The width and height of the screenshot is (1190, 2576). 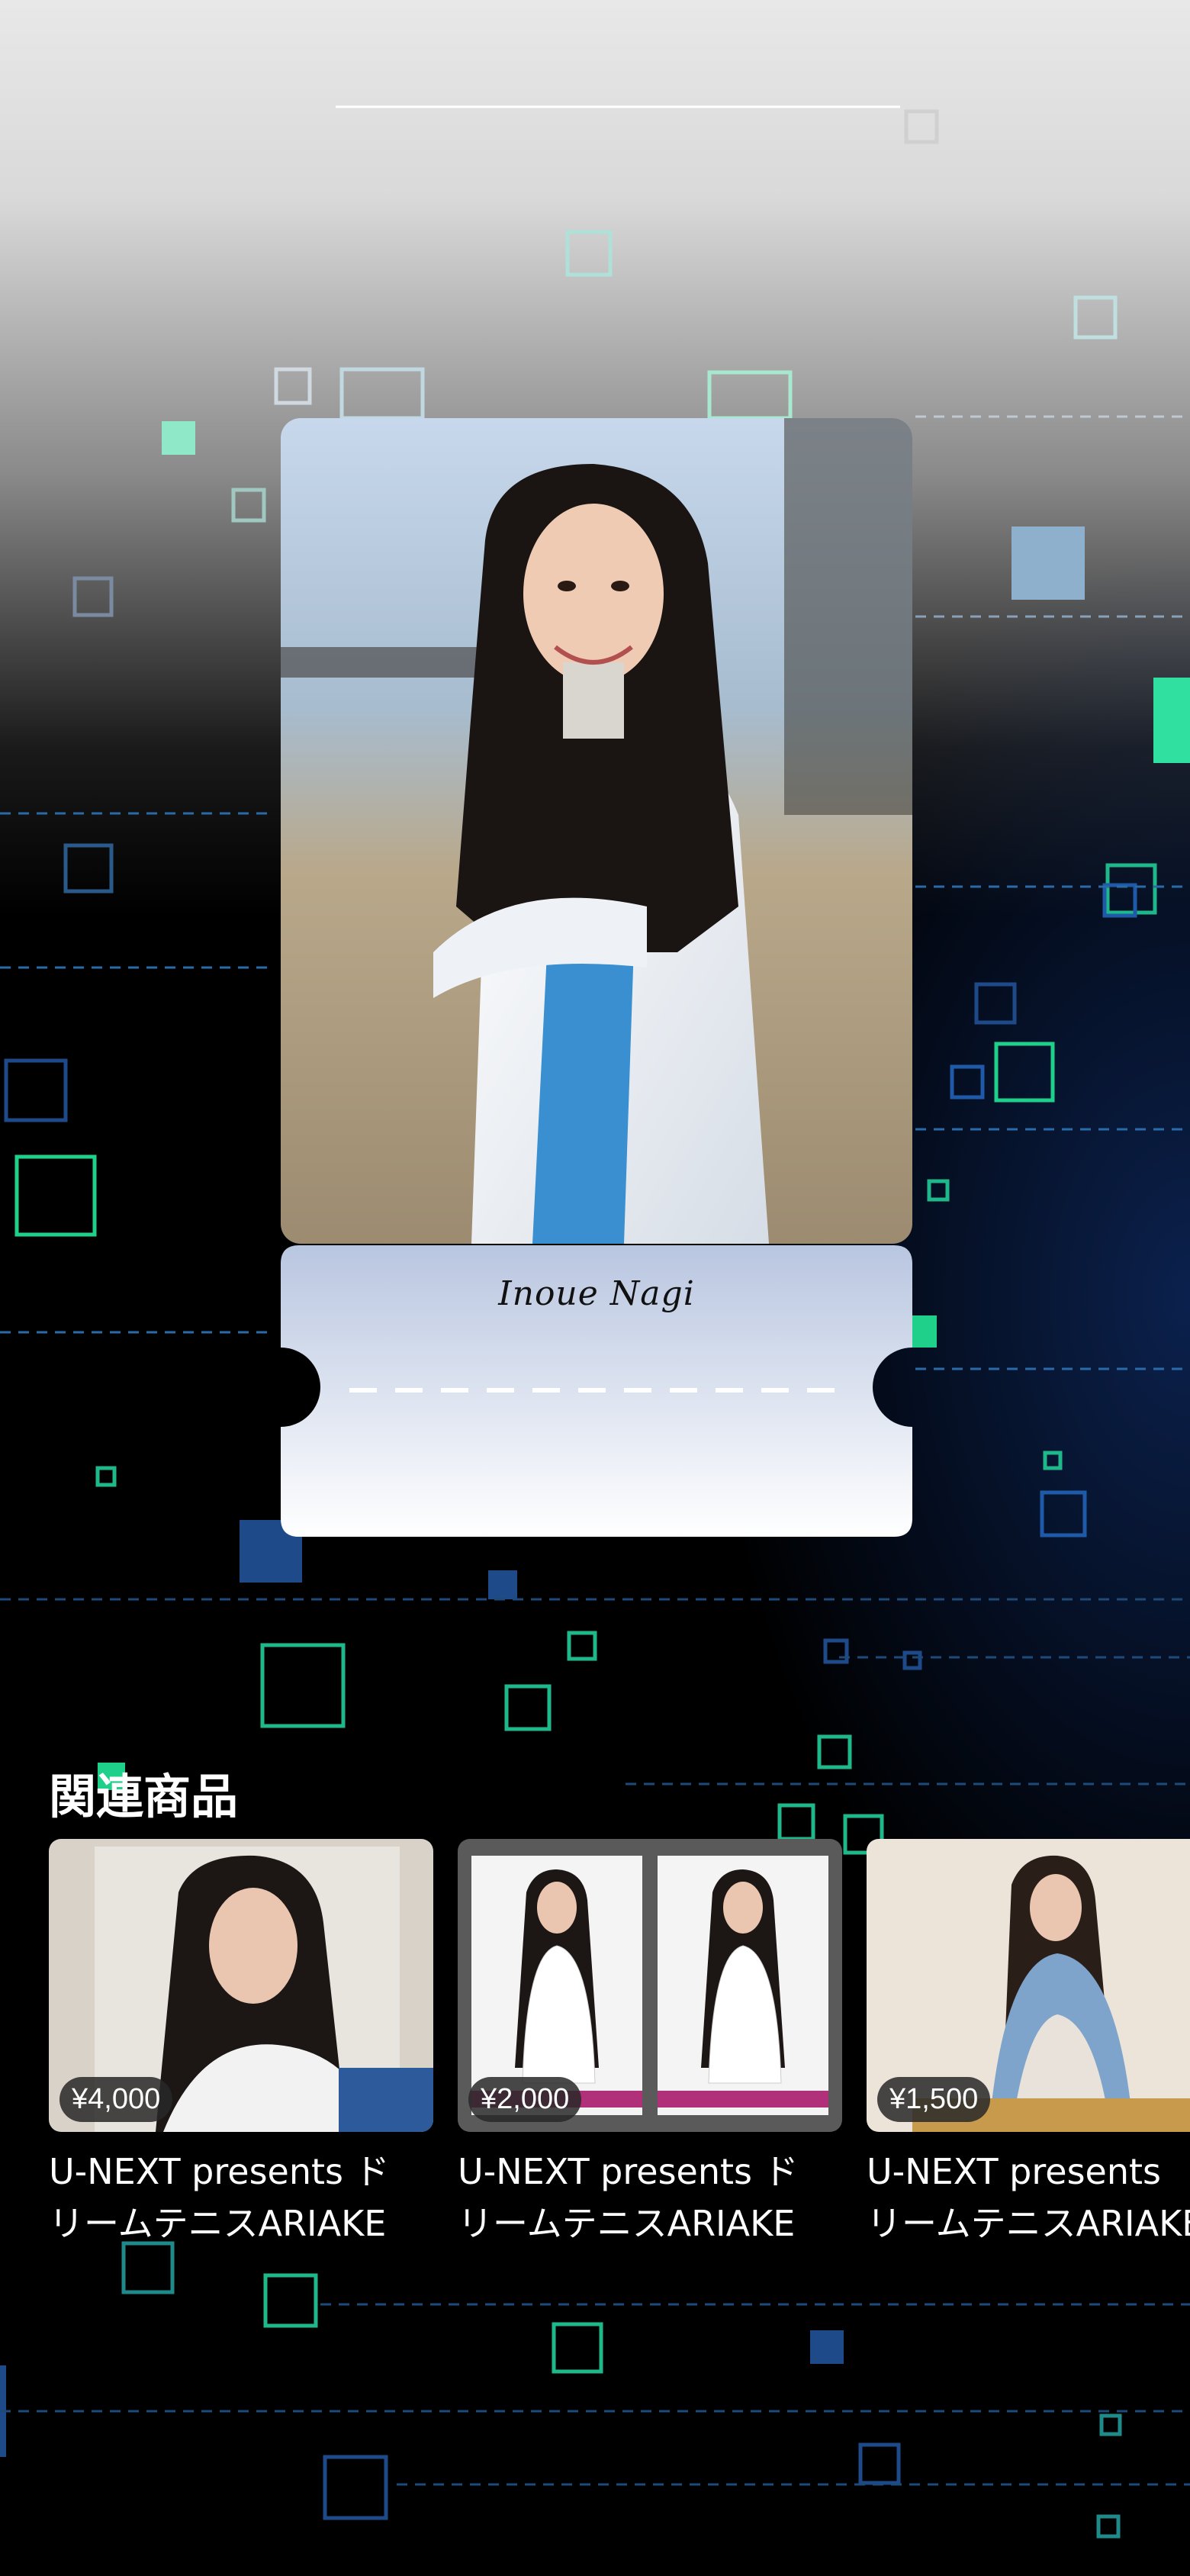 I want to click on name-ticket: Inoue Nagi, so click(x=596, y=1391).